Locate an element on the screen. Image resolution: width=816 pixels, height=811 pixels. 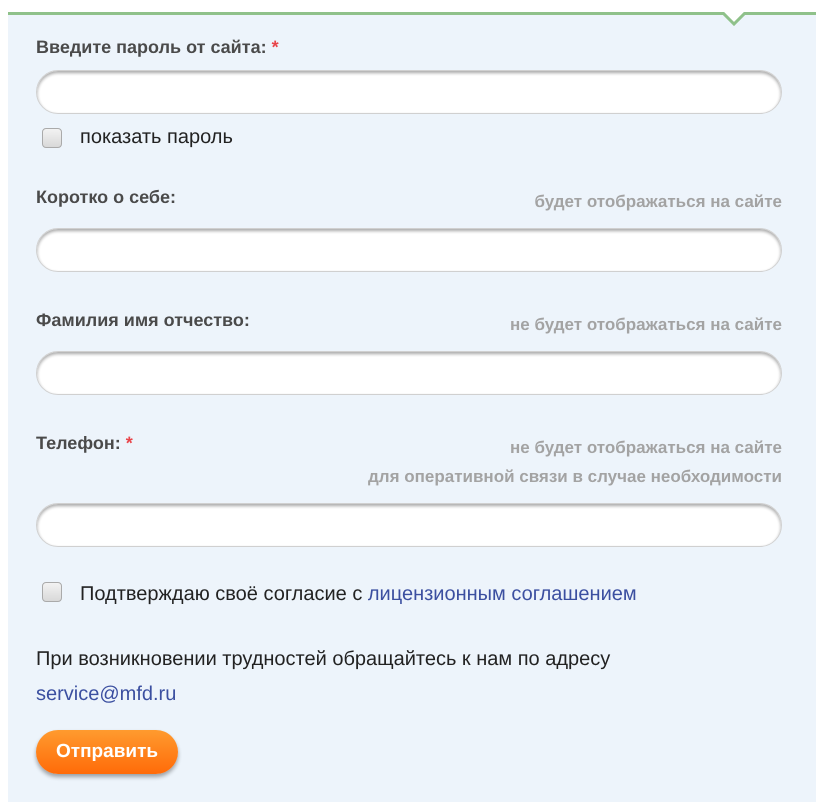
consent-text: Подтверждаю своё согласие с лицензионным соглашением is located at coordinates (376, 594).